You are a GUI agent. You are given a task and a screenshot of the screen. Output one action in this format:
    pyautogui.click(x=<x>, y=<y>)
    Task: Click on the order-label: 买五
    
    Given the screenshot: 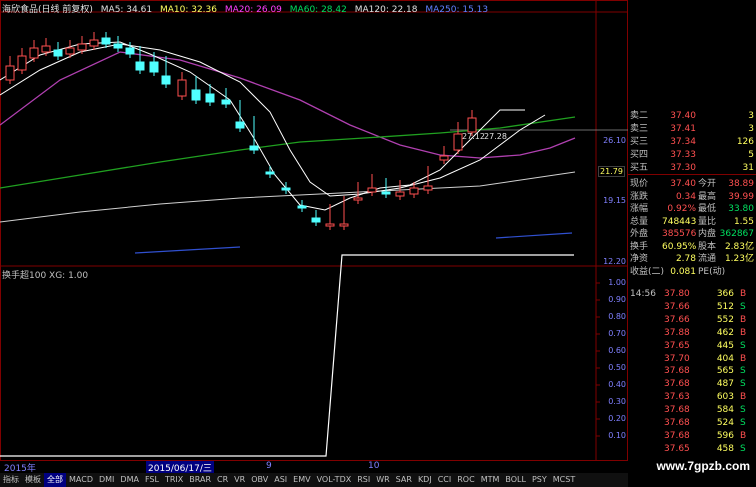 What is the action you would take?
    pyautogui.click(x=639, y=168)
    